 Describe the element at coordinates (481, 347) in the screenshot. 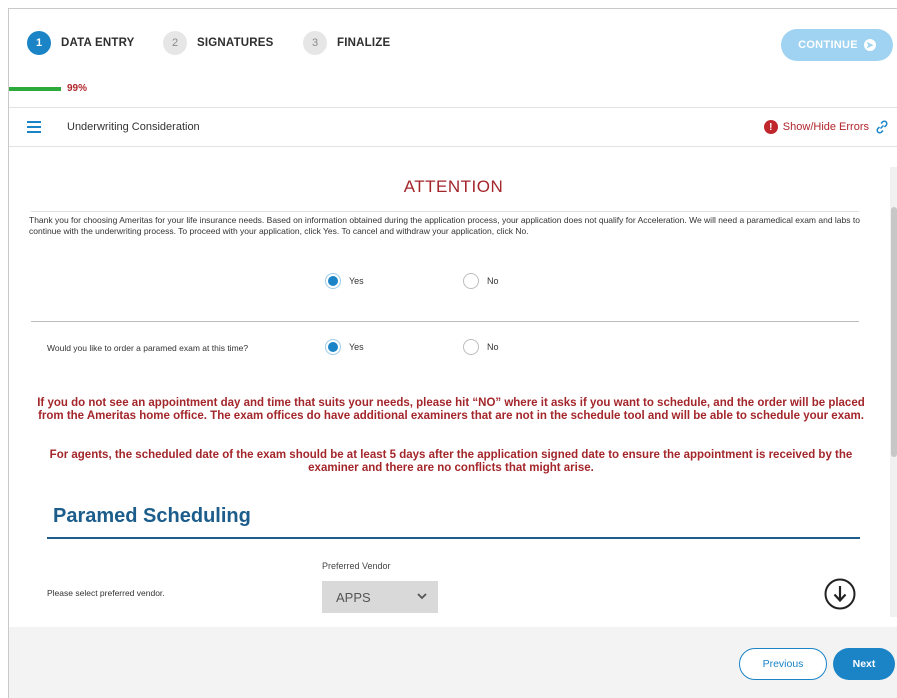

I see `paramed-no-option: No` at that location.